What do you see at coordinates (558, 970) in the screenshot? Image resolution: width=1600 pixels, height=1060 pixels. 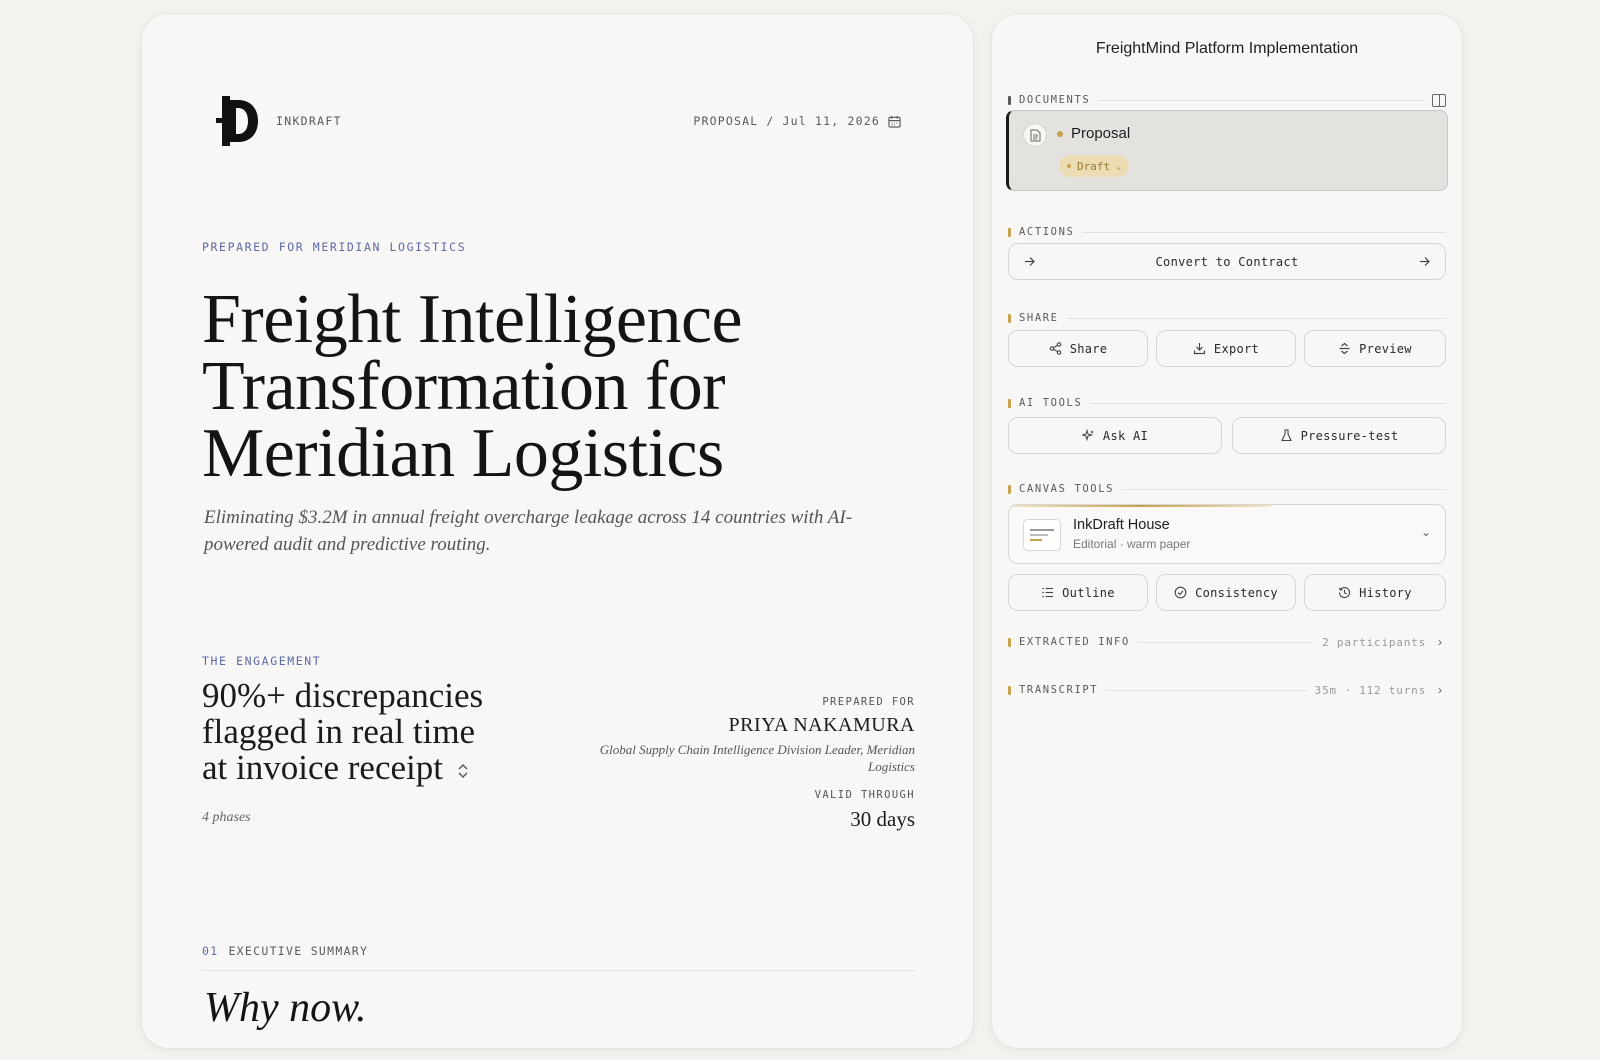 I see `section-divider` at bounding box center [558, 970].